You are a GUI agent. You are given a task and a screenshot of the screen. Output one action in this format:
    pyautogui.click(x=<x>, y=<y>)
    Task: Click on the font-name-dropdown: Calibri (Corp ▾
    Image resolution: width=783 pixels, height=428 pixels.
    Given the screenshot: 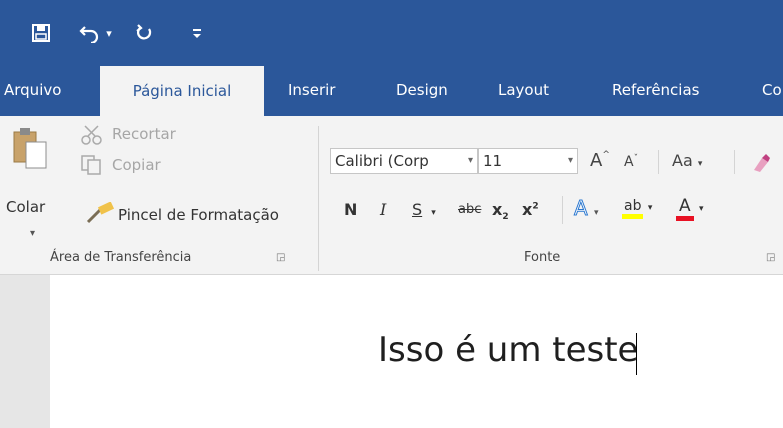 What is the action you would take?
    pyautogui.click(x=404, y=161)
    